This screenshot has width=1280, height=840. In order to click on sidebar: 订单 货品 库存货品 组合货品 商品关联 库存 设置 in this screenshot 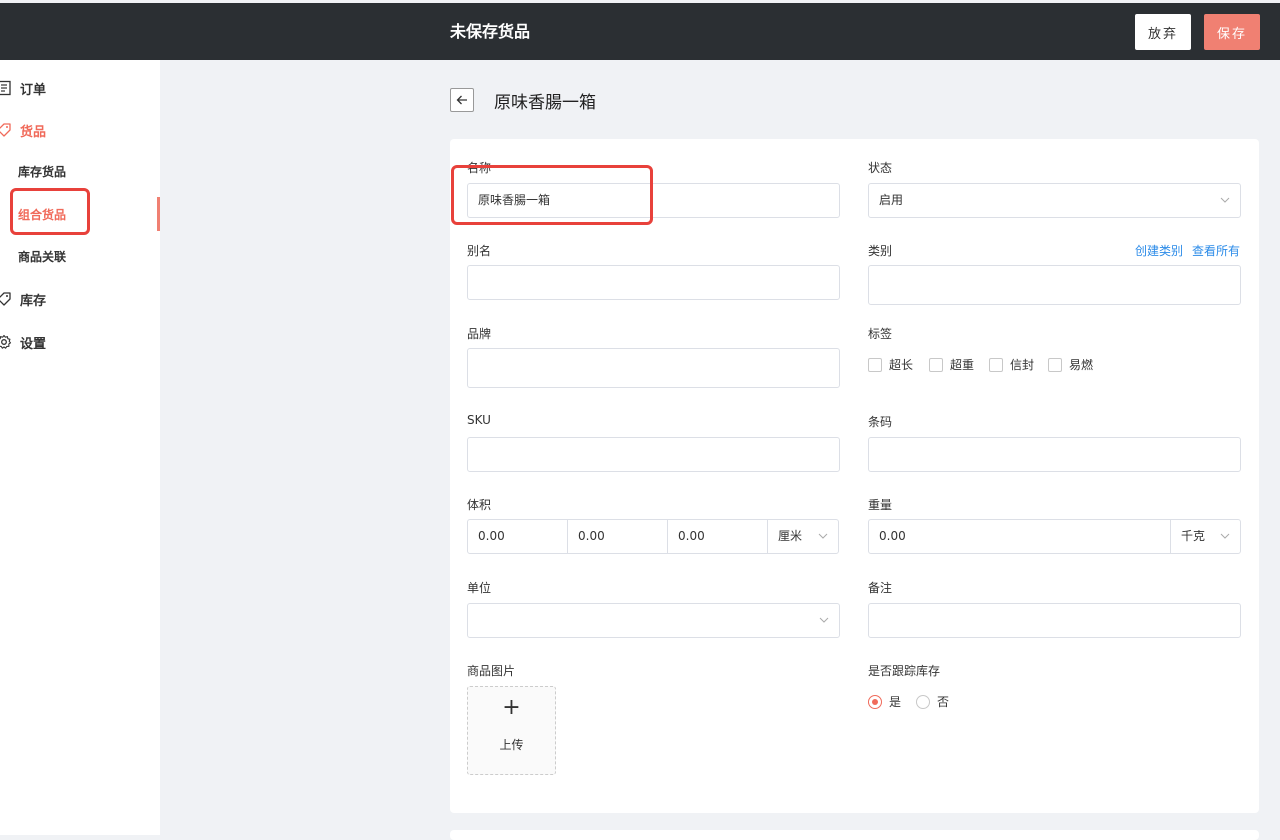, I will do `click(80, 447)`.